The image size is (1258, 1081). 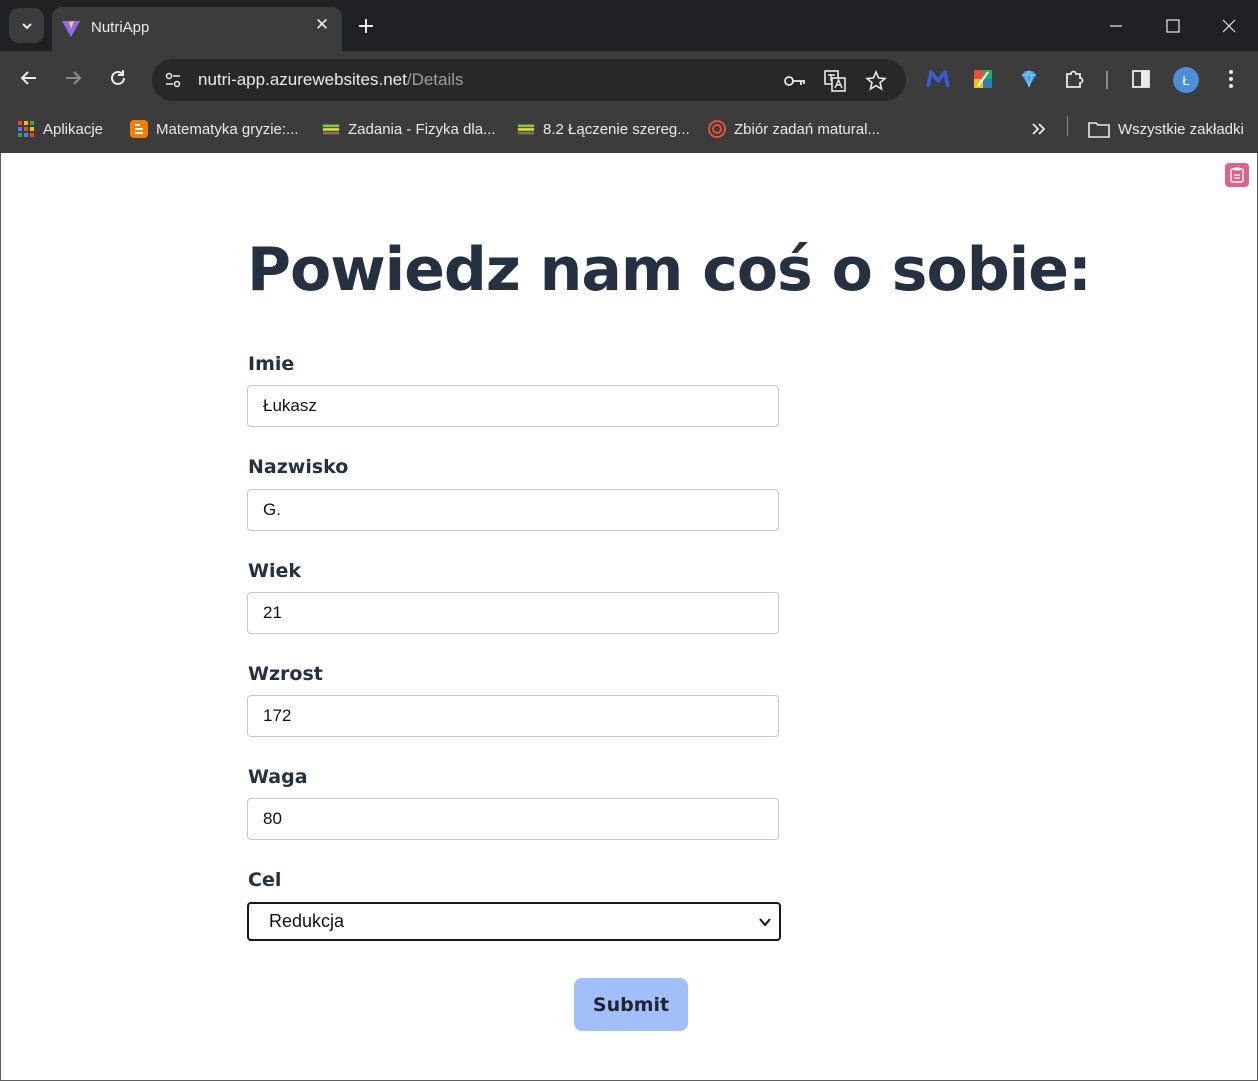 I want to click on folder-icon, so click(x=1099, y=129).